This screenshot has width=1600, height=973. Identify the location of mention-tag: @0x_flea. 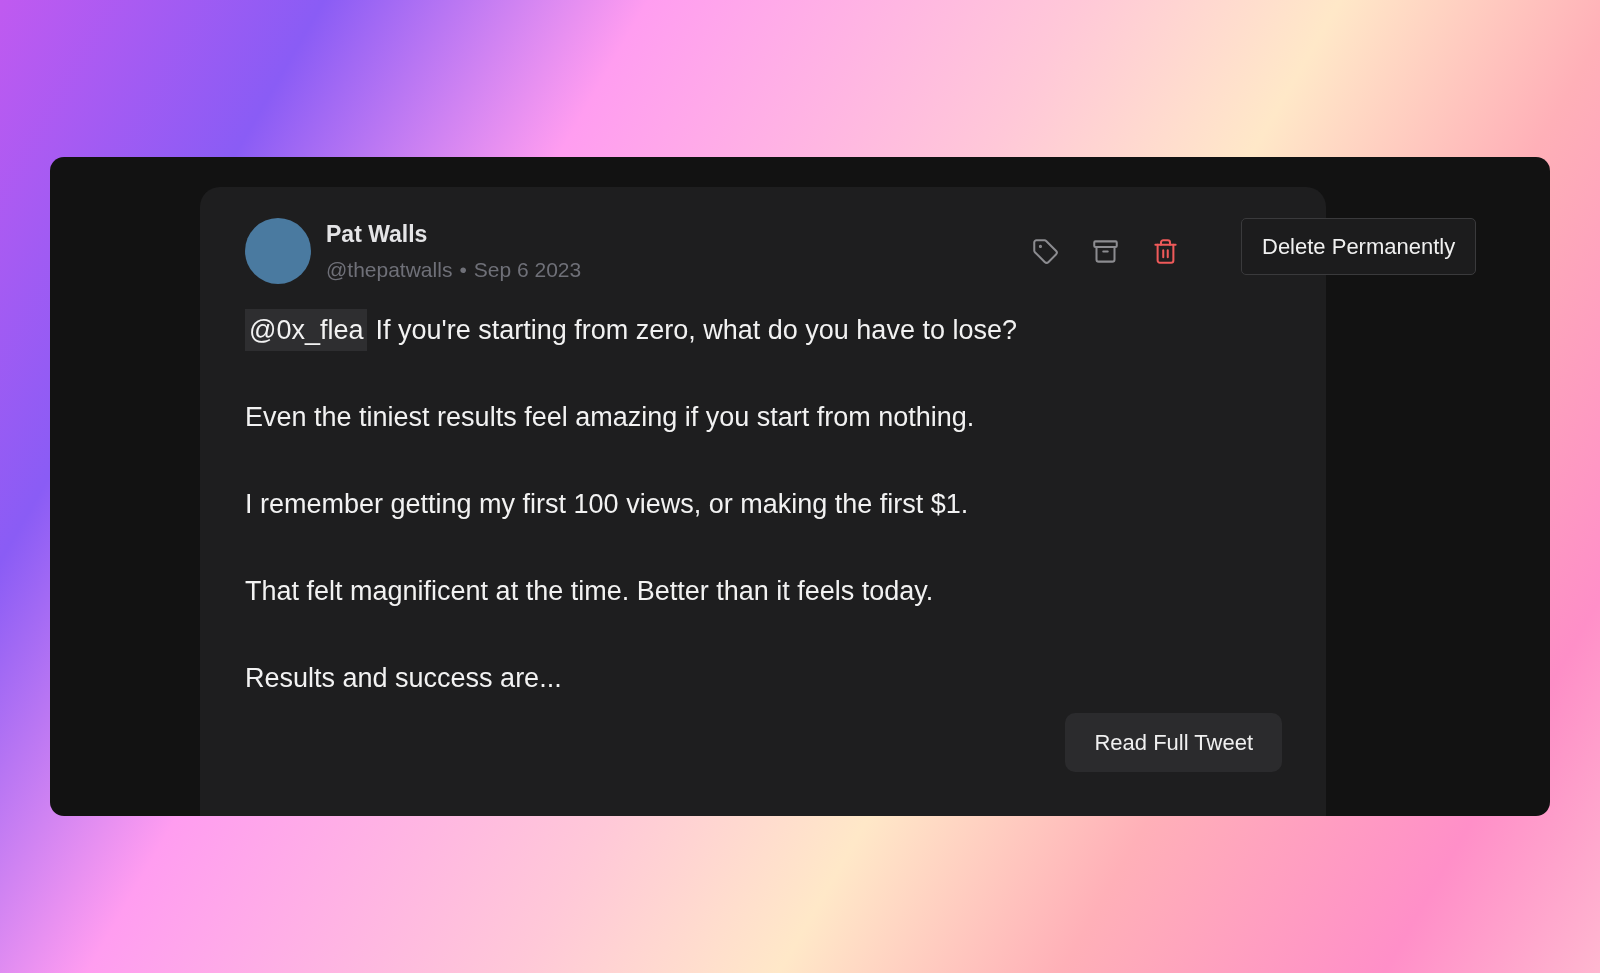
(306, 330).